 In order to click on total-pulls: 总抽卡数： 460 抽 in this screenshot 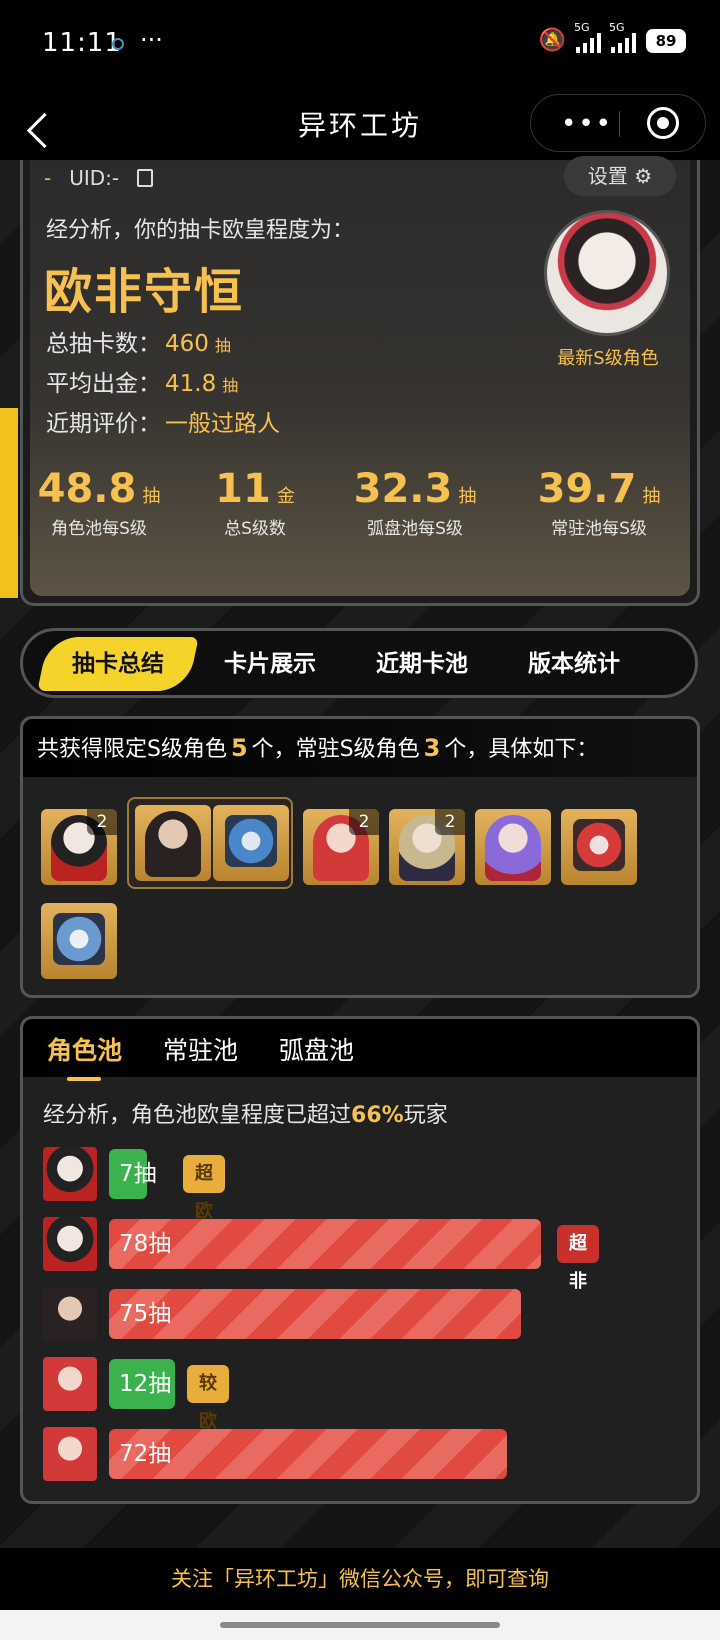, I will do `click(138, 344)`.